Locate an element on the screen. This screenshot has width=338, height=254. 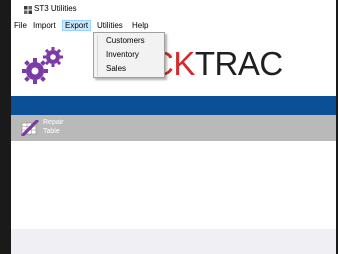
menu-utilities: Utilities is located at coordinates (110, 25).